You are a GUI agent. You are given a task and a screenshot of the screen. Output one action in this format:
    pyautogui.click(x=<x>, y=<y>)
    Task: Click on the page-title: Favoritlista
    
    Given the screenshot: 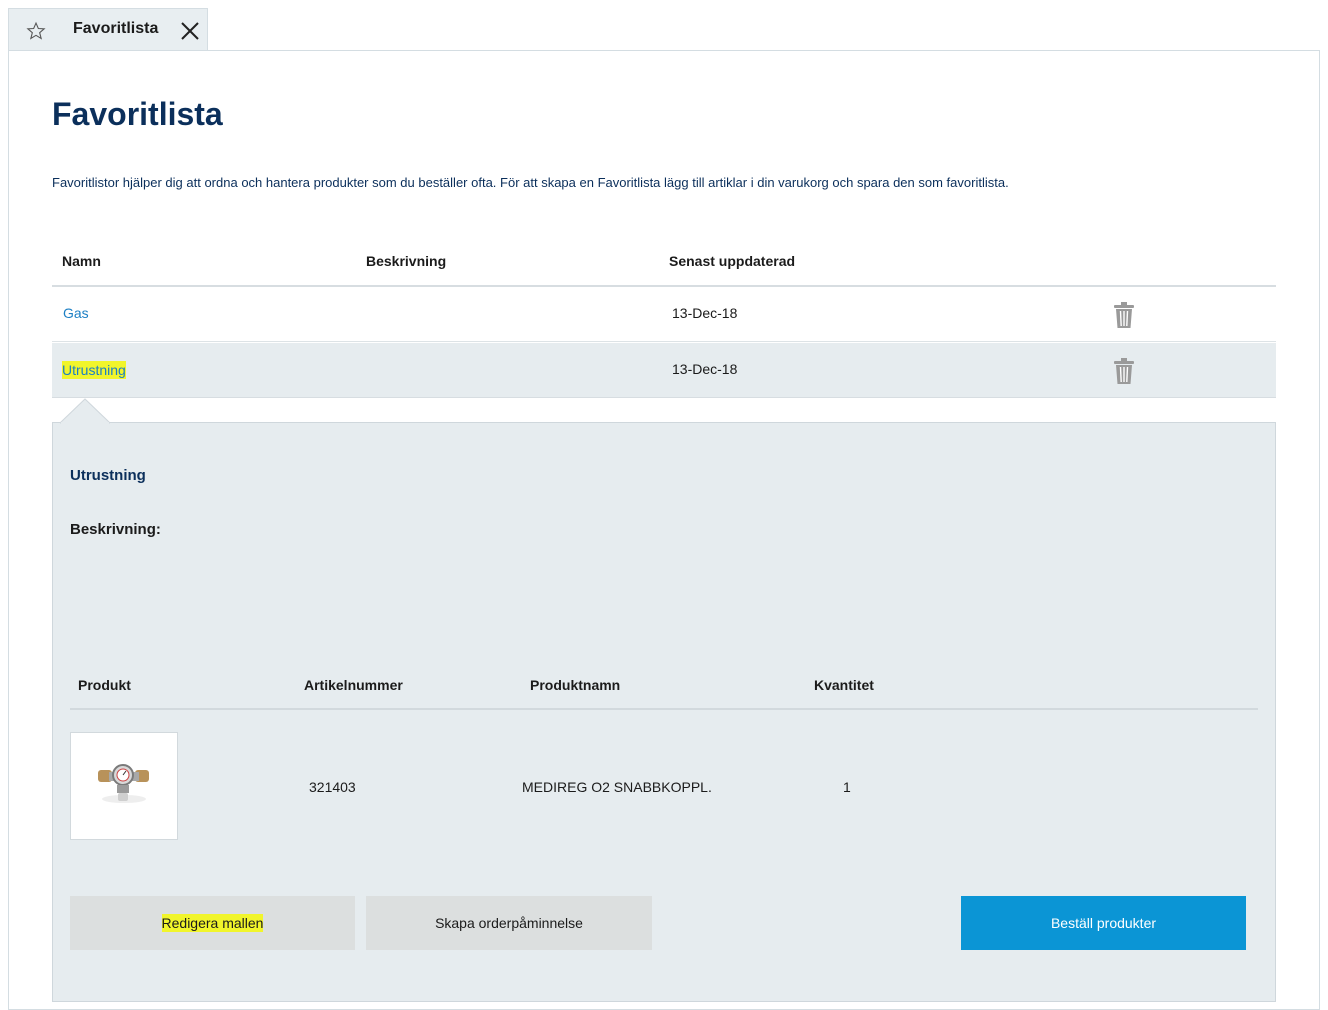 What is the action you would take?
    pyautogui.click(x=137, y=114)
    